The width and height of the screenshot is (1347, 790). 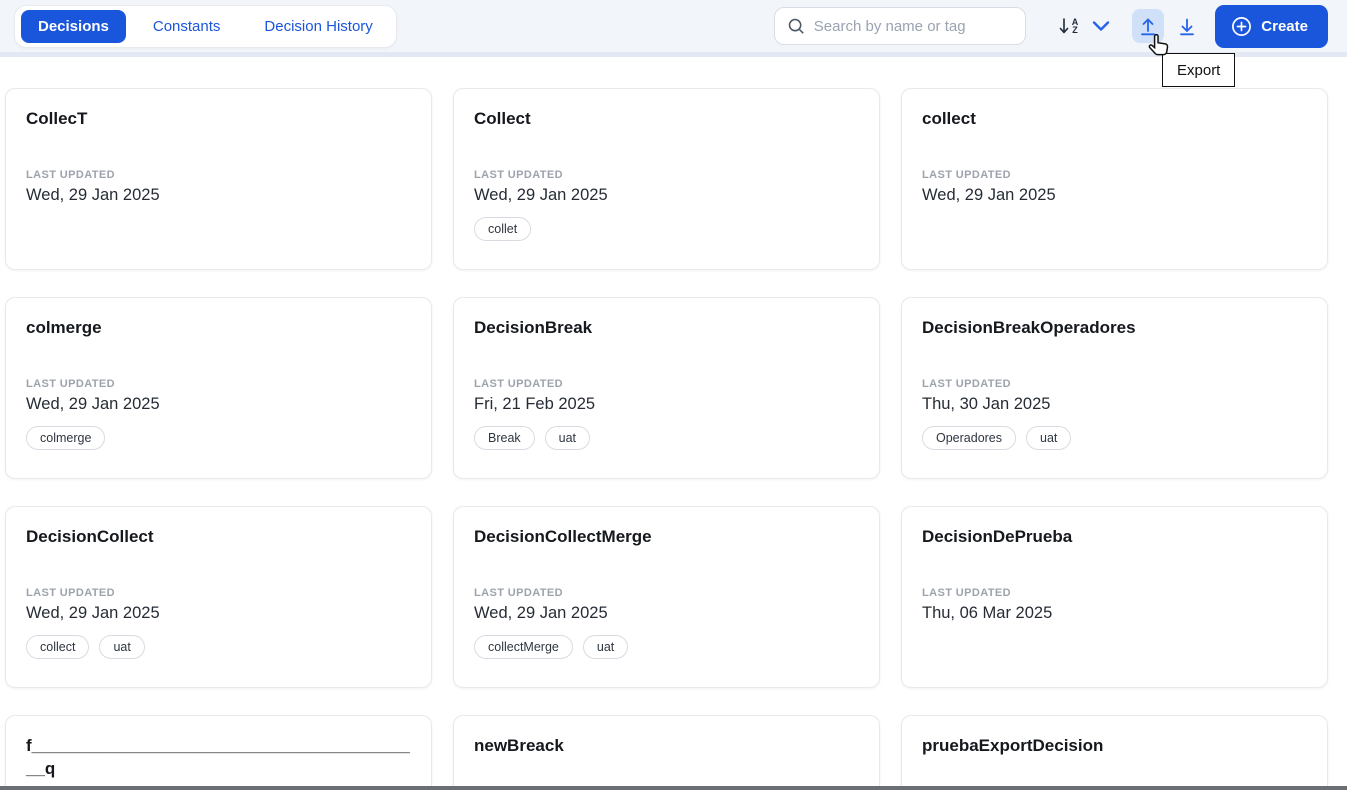 I want to click on search-input, so click(x=914, y=26).